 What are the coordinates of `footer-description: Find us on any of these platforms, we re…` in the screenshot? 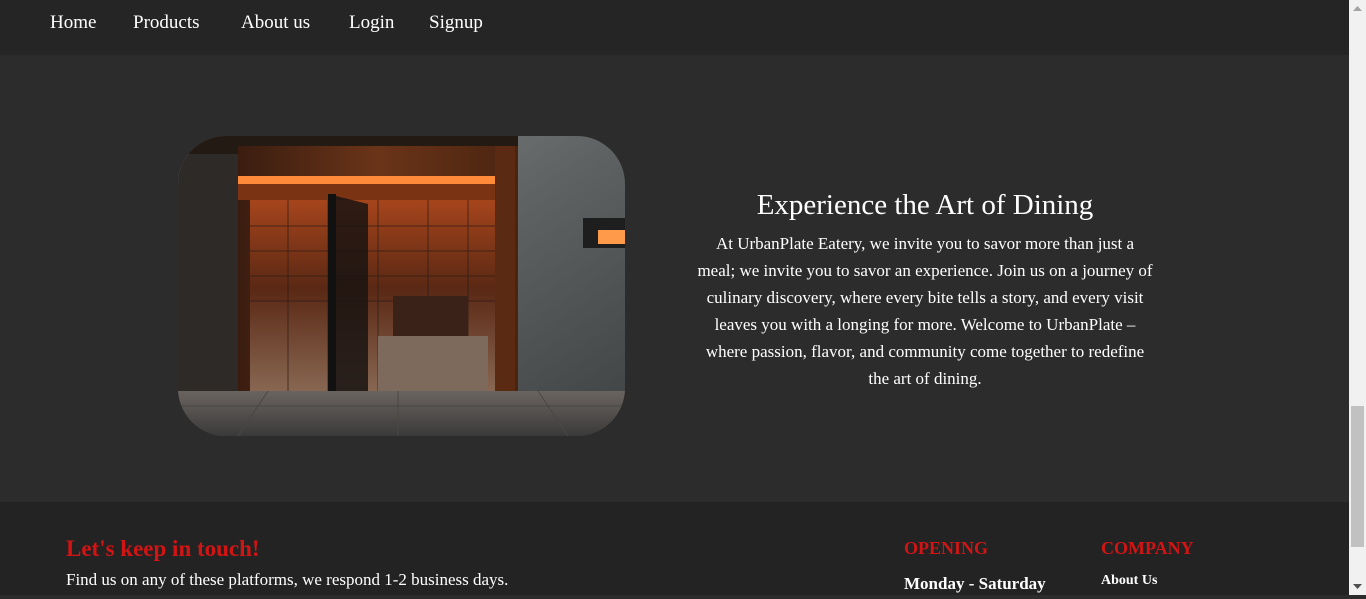 It's located at (287, 579).